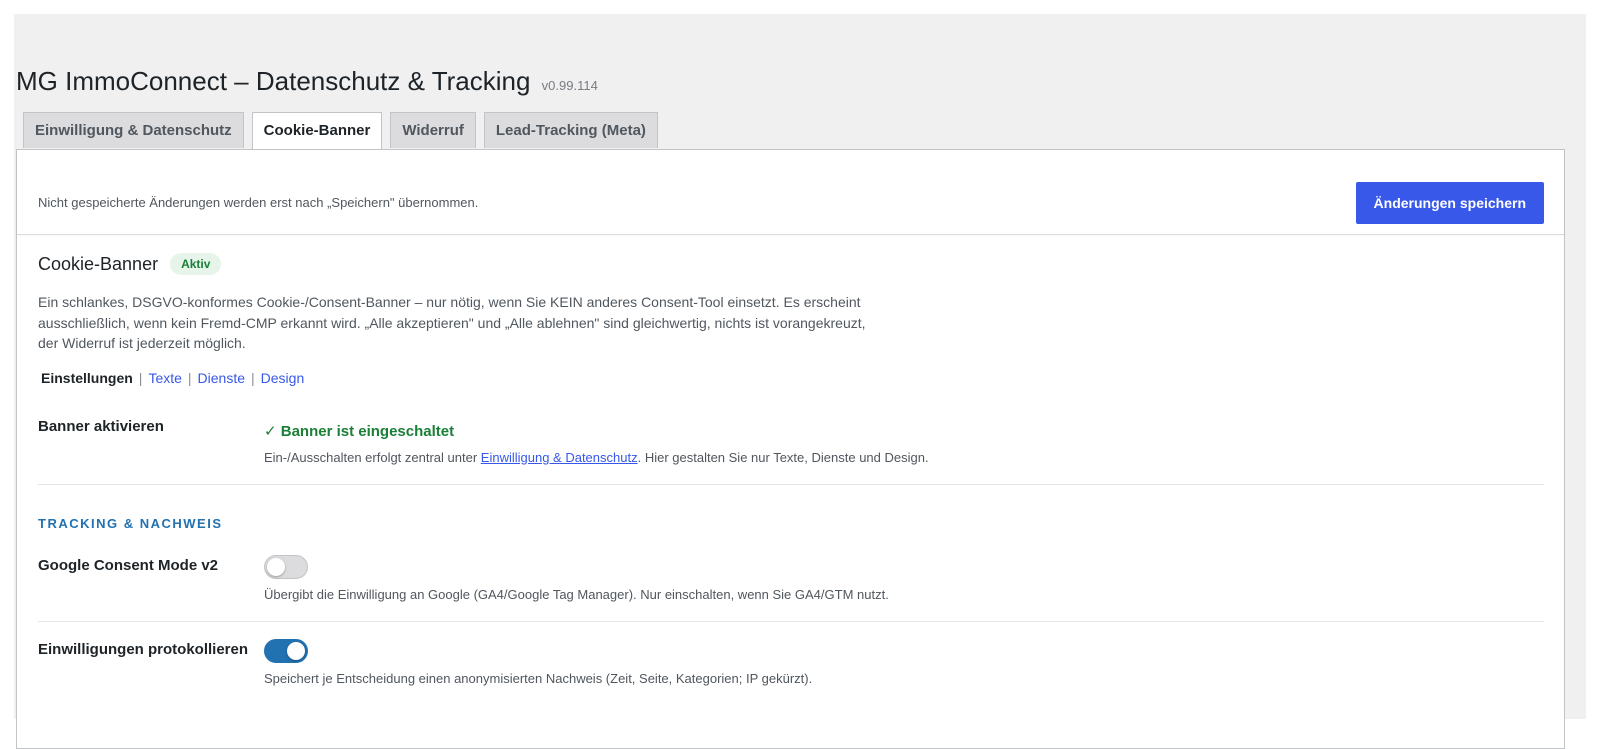 The height and width of the screenshot is (749, 1600). What do you see at coordinates (98, 263) in the screenshot?
I see `section-title: Cookie-Banner` at bounding box center [98, 263].